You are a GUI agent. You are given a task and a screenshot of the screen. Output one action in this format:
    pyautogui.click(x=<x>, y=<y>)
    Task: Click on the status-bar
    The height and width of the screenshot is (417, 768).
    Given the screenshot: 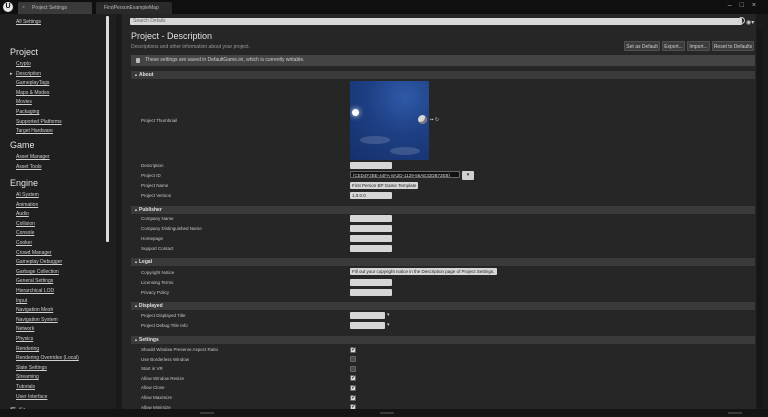 What is the action you would take?
    pyautogui.click(x=384, y=413)
    